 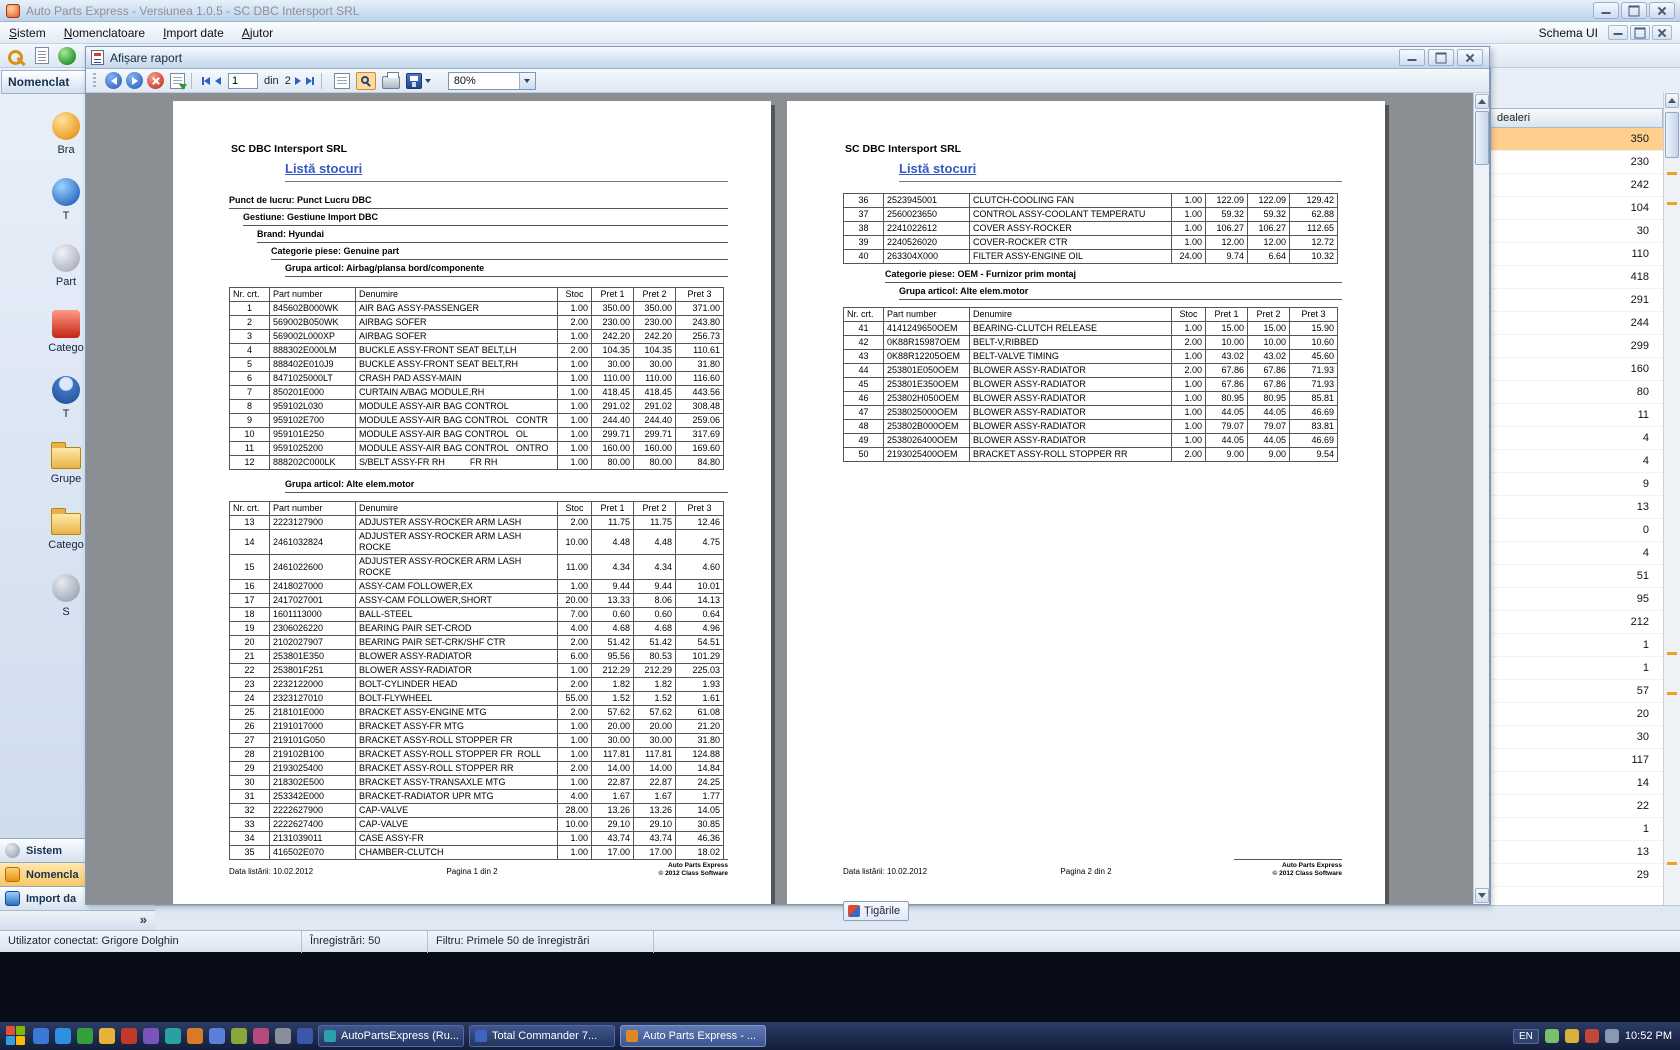 What do you see at coordinates (1577, 714) in the screenshot?
I see `grid-row: 20` at bounding box center [1577, 714].